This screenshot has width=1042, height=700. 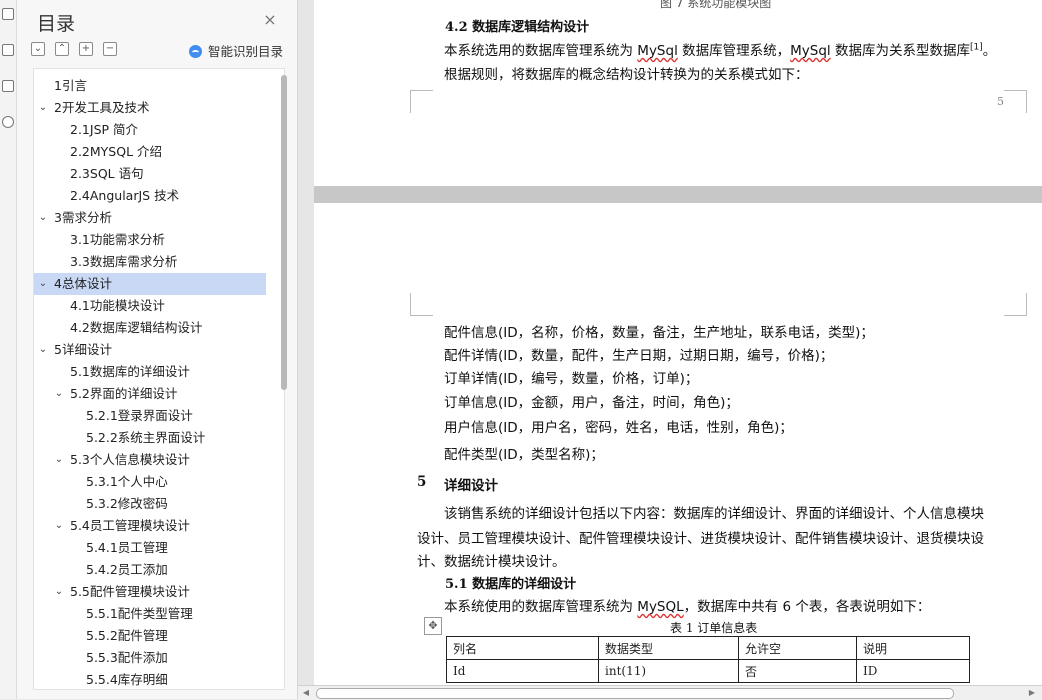 What do you see at coordinates (659, 333) in the screenshot?
I see `relation-schema-line: 配件信息(ID，名称，价格，数量，备注，生产地址，联系电话，类型)；` at bounding box center [659, 333].